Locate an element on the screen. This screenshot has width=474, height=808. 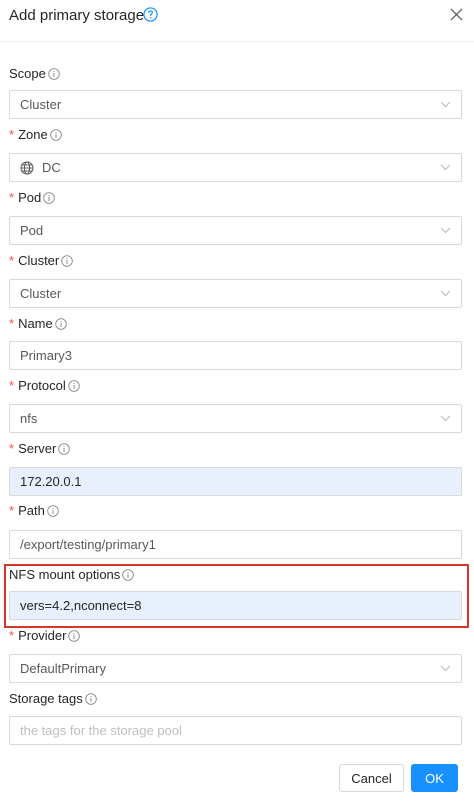
storage-tags-label: Storage tags is located at coordinates (53, 698).